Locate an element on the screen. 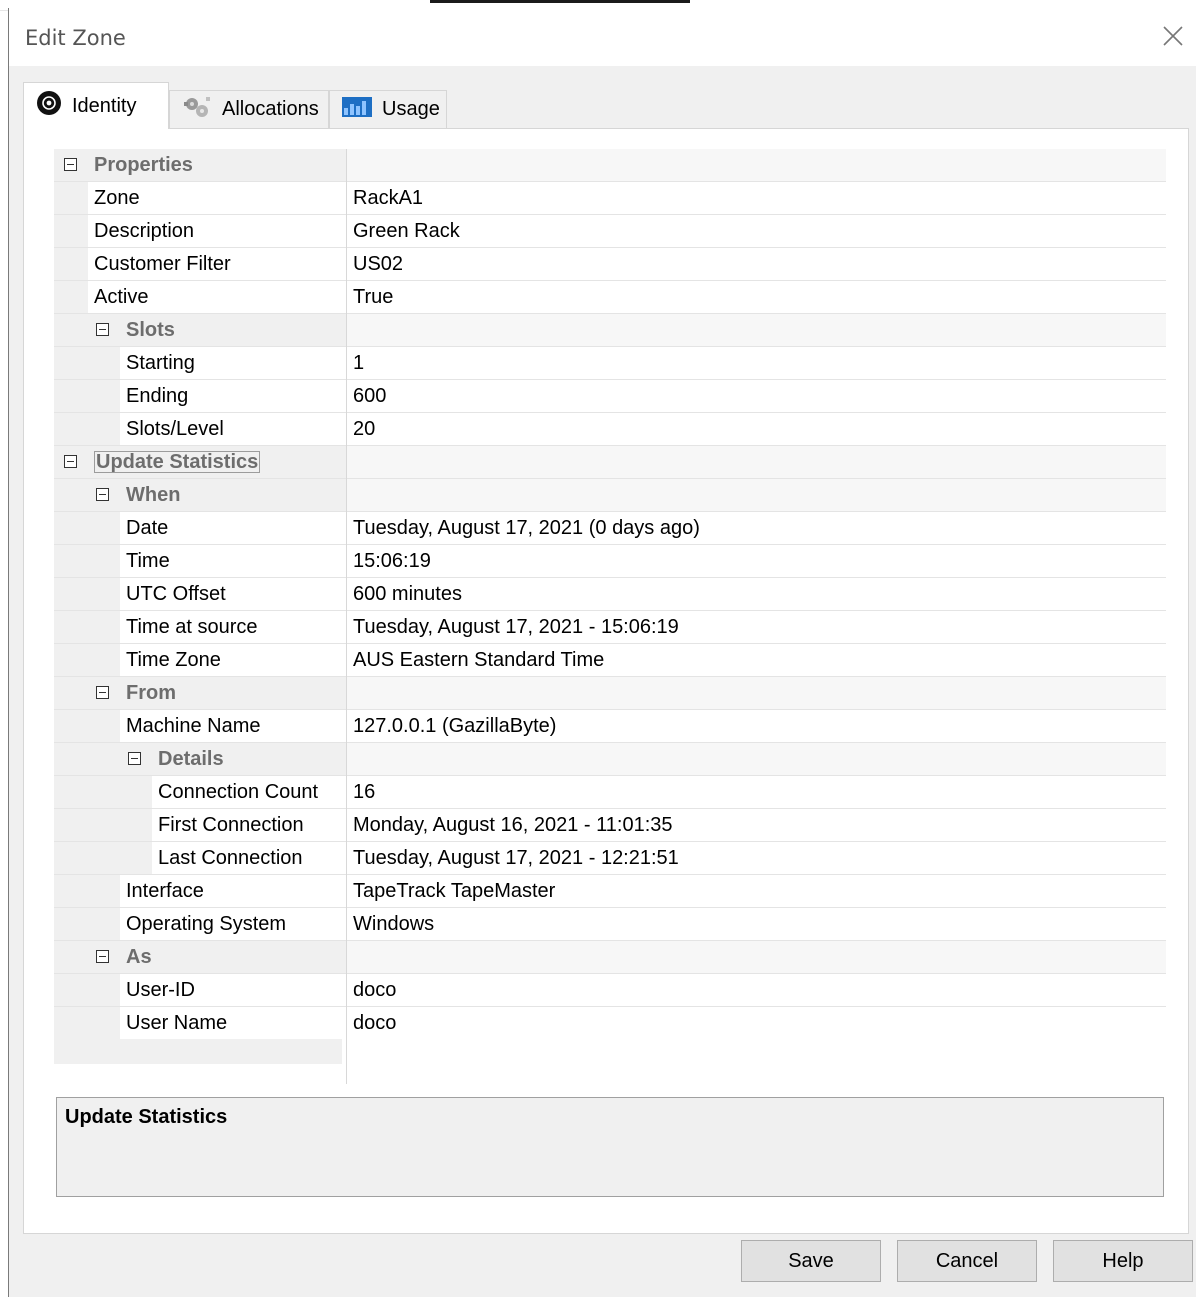  property-row-connection-count: Connection Count 16 is located at coordinates (610, 792).